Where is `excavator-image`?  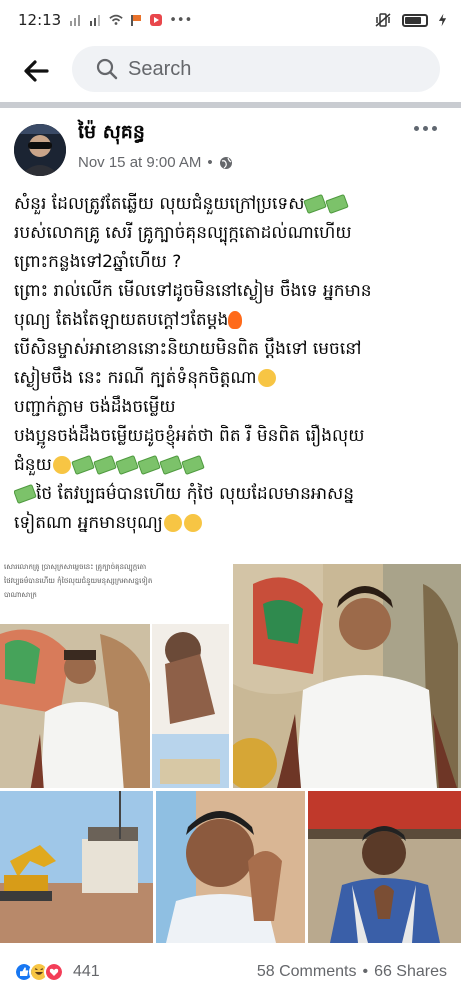 excavator-image is located at coordinates (76, 867).